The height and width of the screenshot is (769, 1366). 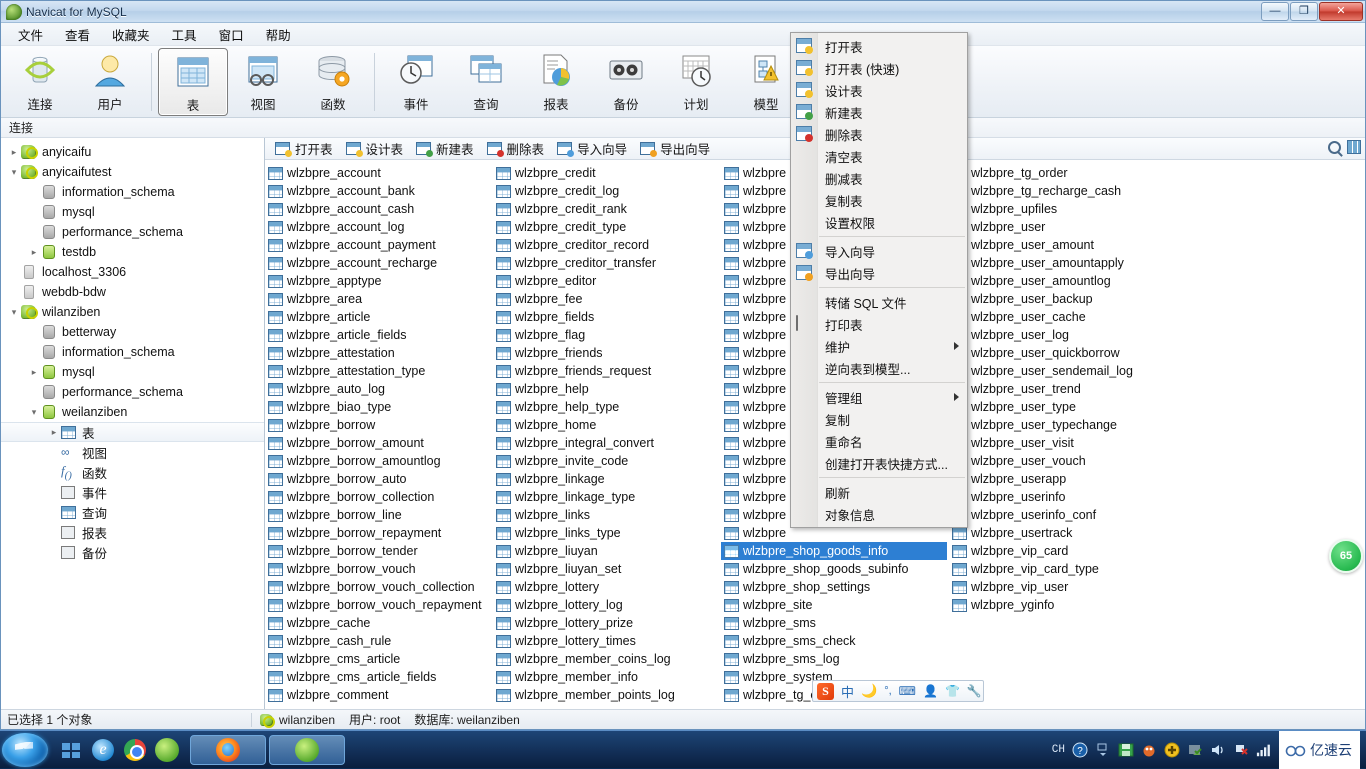 I want to click on tree-item-mysql: ▸mysql, so click(x=132, y=372).